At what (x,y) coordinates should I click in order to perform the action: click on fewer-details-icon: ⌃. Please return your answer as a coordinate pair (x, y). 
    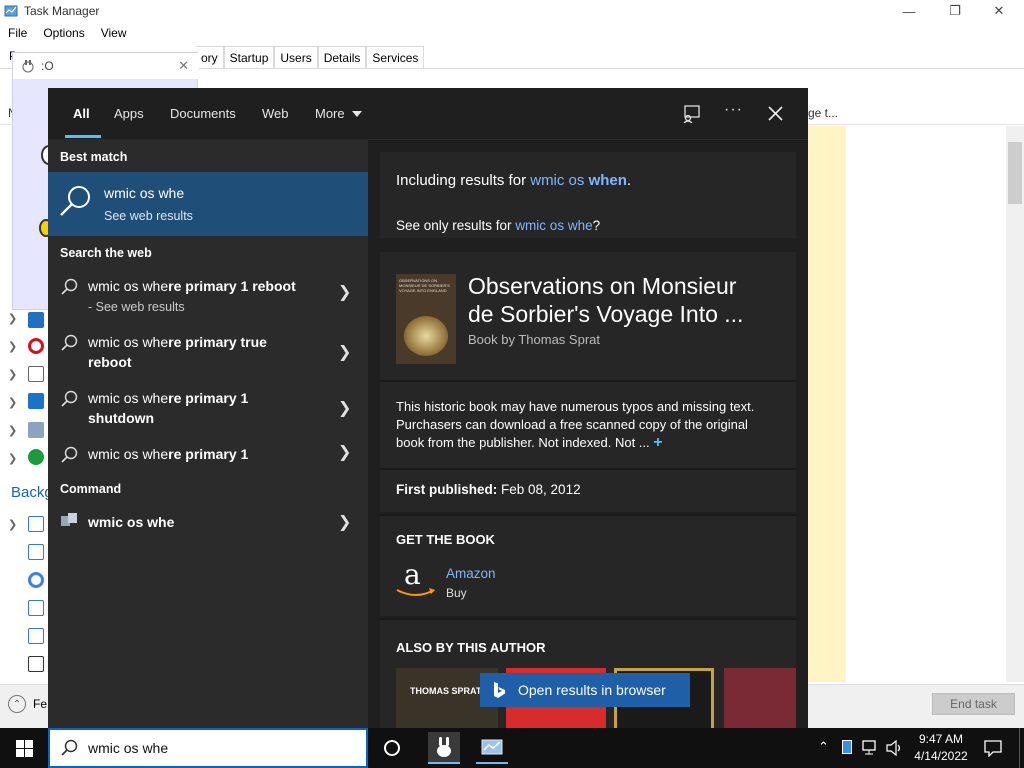
    Looking at the image, I should click on (17, 704).